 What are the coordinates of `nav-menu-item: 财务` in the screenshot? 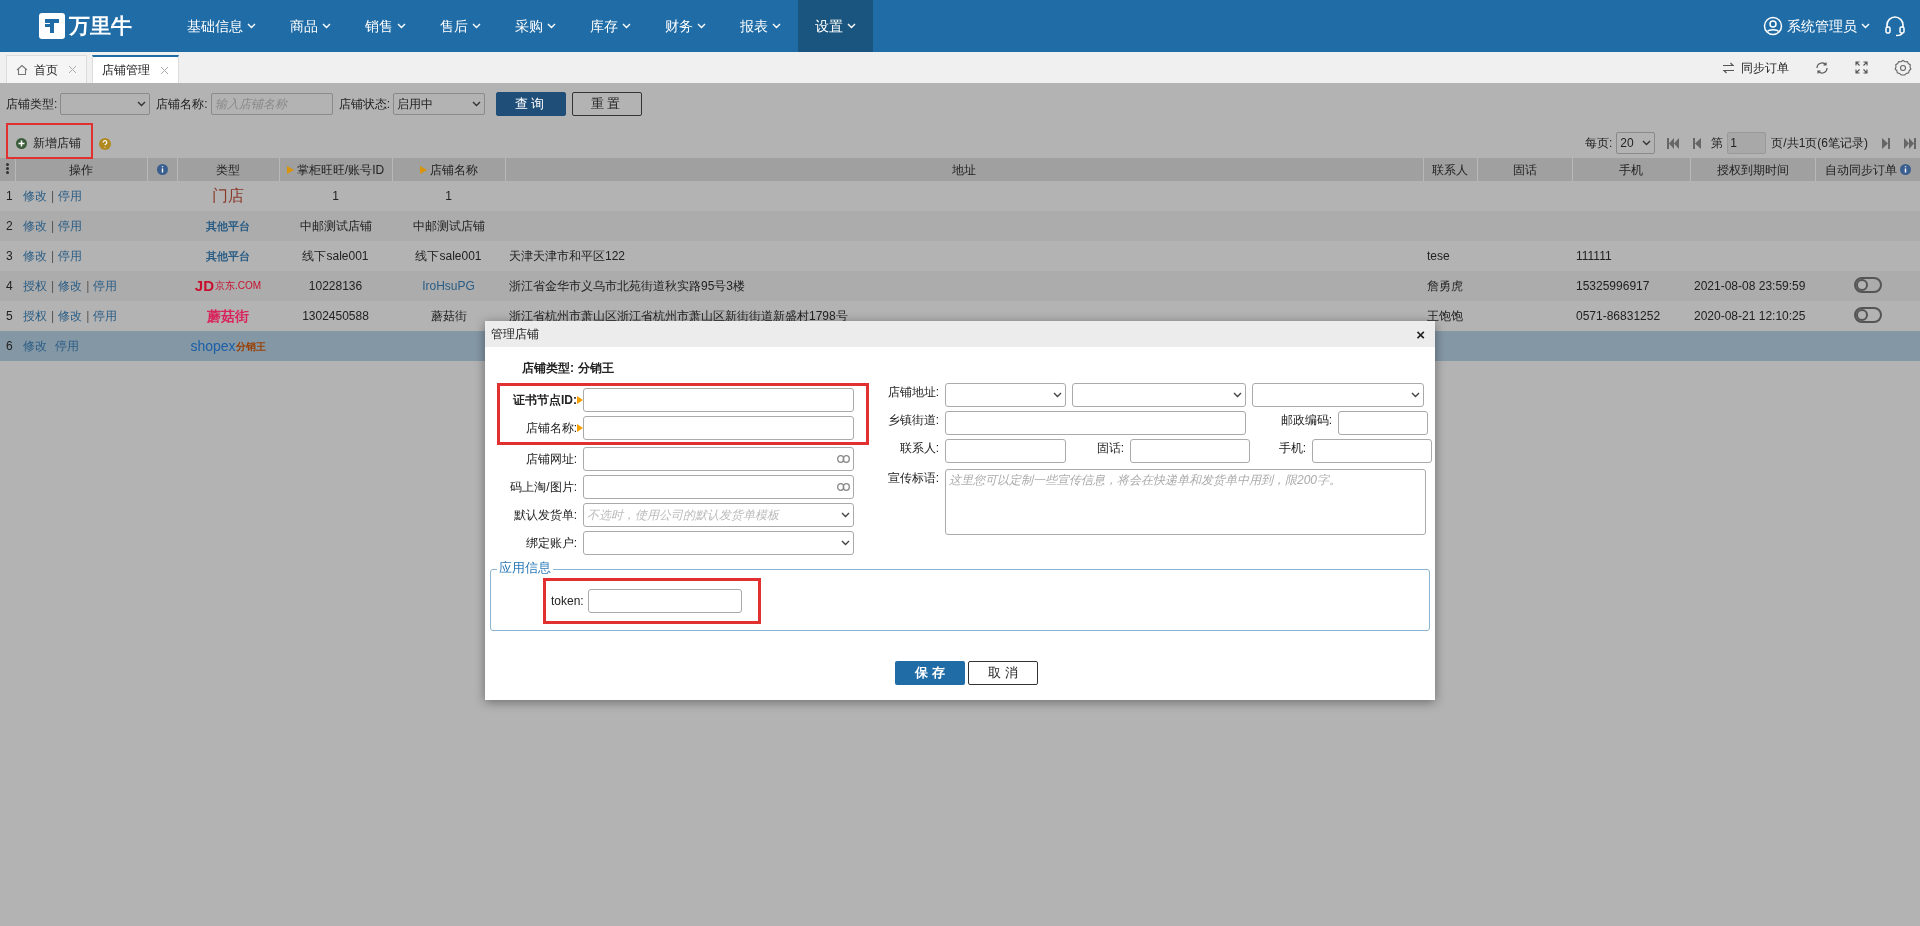 It's located at (685, 26).